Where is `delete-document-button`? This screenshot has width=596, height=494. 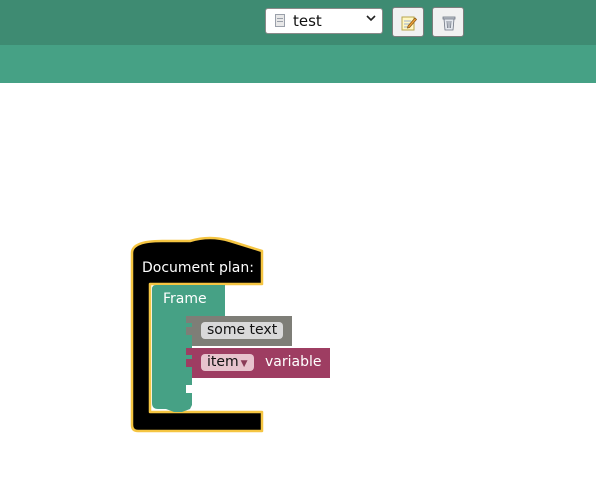
delete-document-button is located at coordinates (448, 22).